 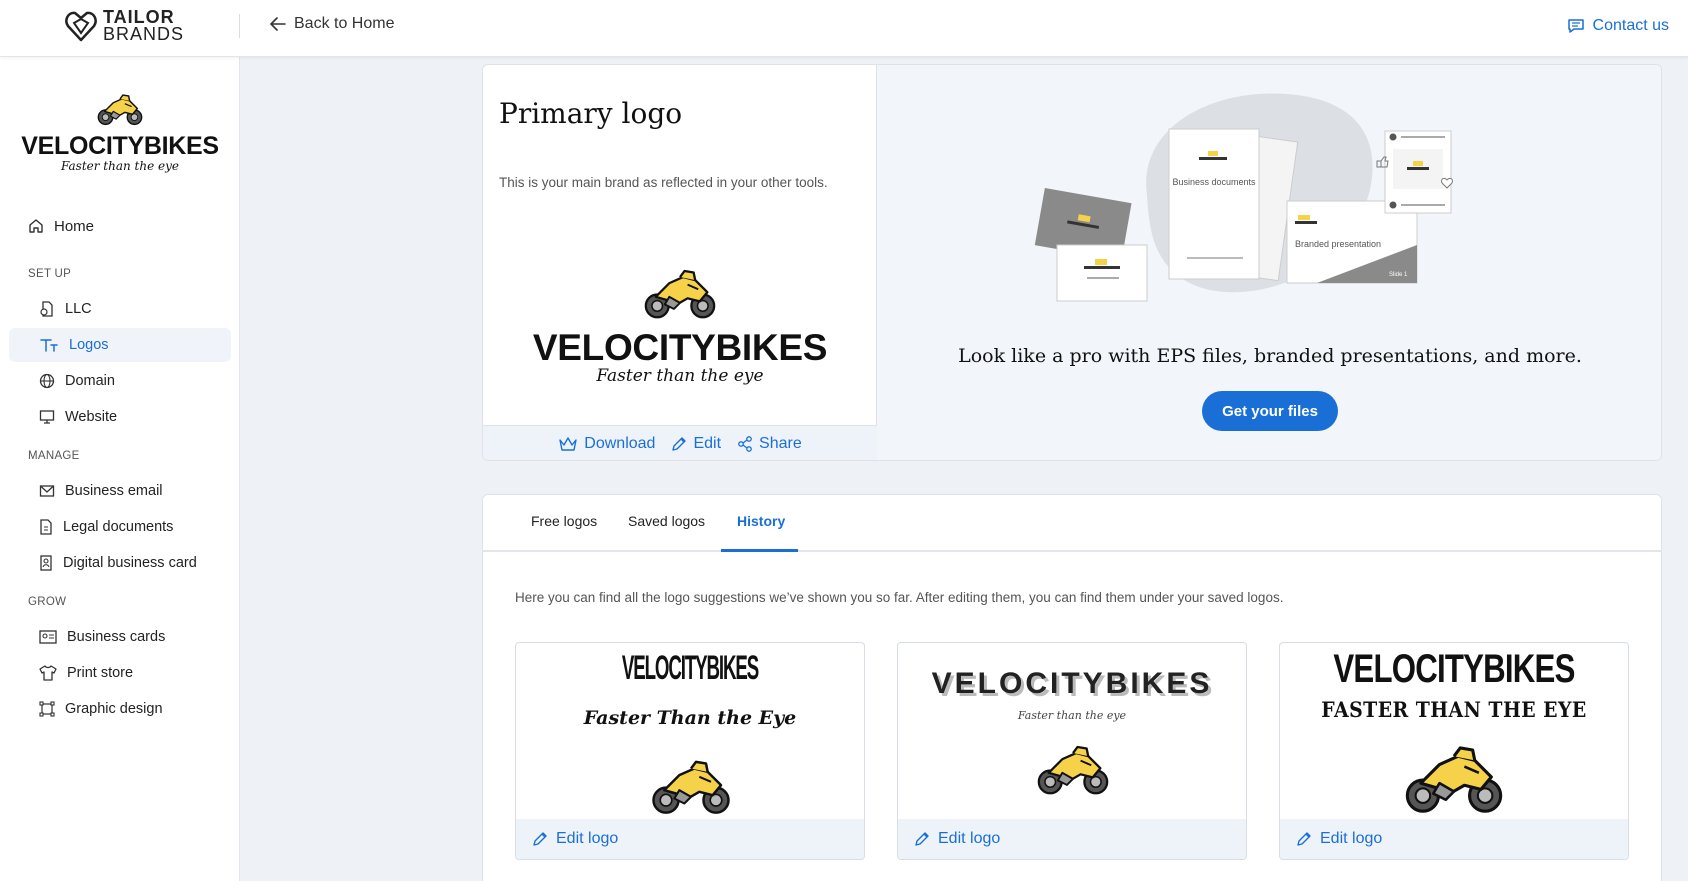 I want to click on text-icon, so click(x=49, y=345).